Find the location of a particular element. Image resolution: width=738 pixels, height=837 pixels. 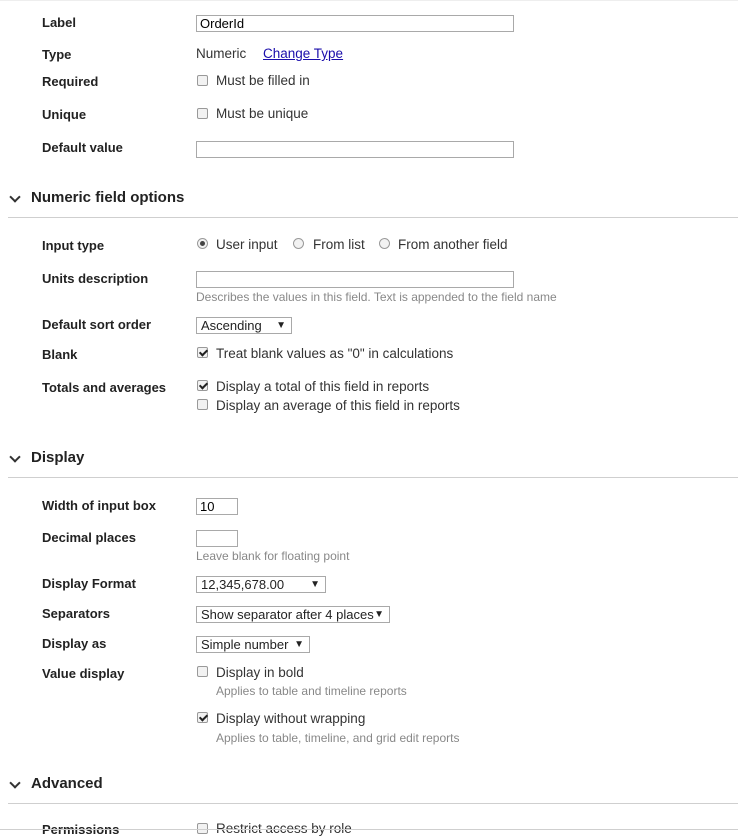

totals-averages-label: Totals and averages is located at coordinates (104, 387).